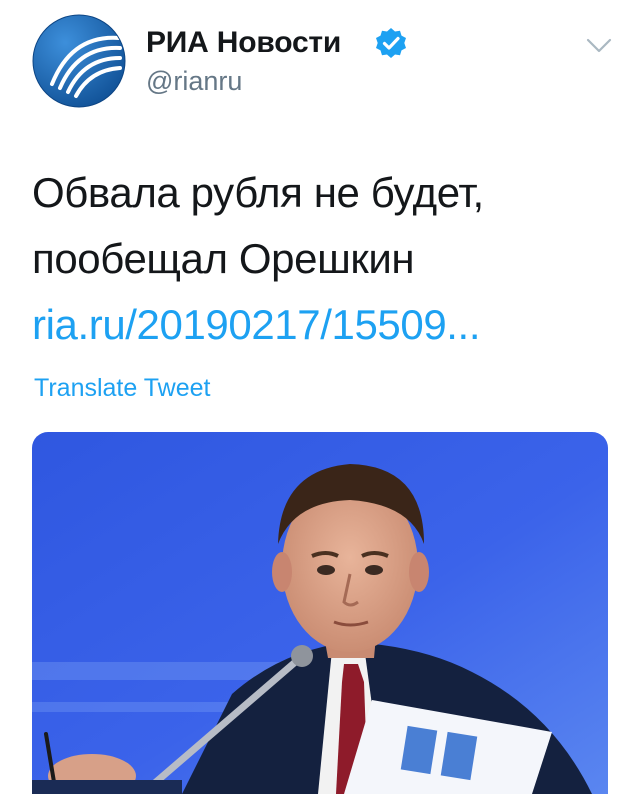  What do you see at coordinates (194, 81) in the screenshot?
I see `account-handle: @rianru` at bounding box center [194, 81].